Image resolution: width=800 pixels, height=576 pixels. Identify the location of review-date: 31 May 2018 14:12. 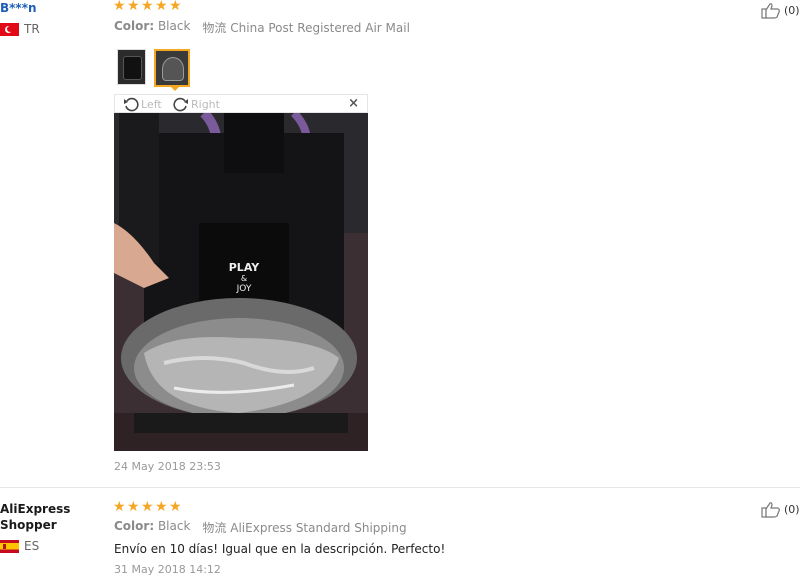
(167, 569).